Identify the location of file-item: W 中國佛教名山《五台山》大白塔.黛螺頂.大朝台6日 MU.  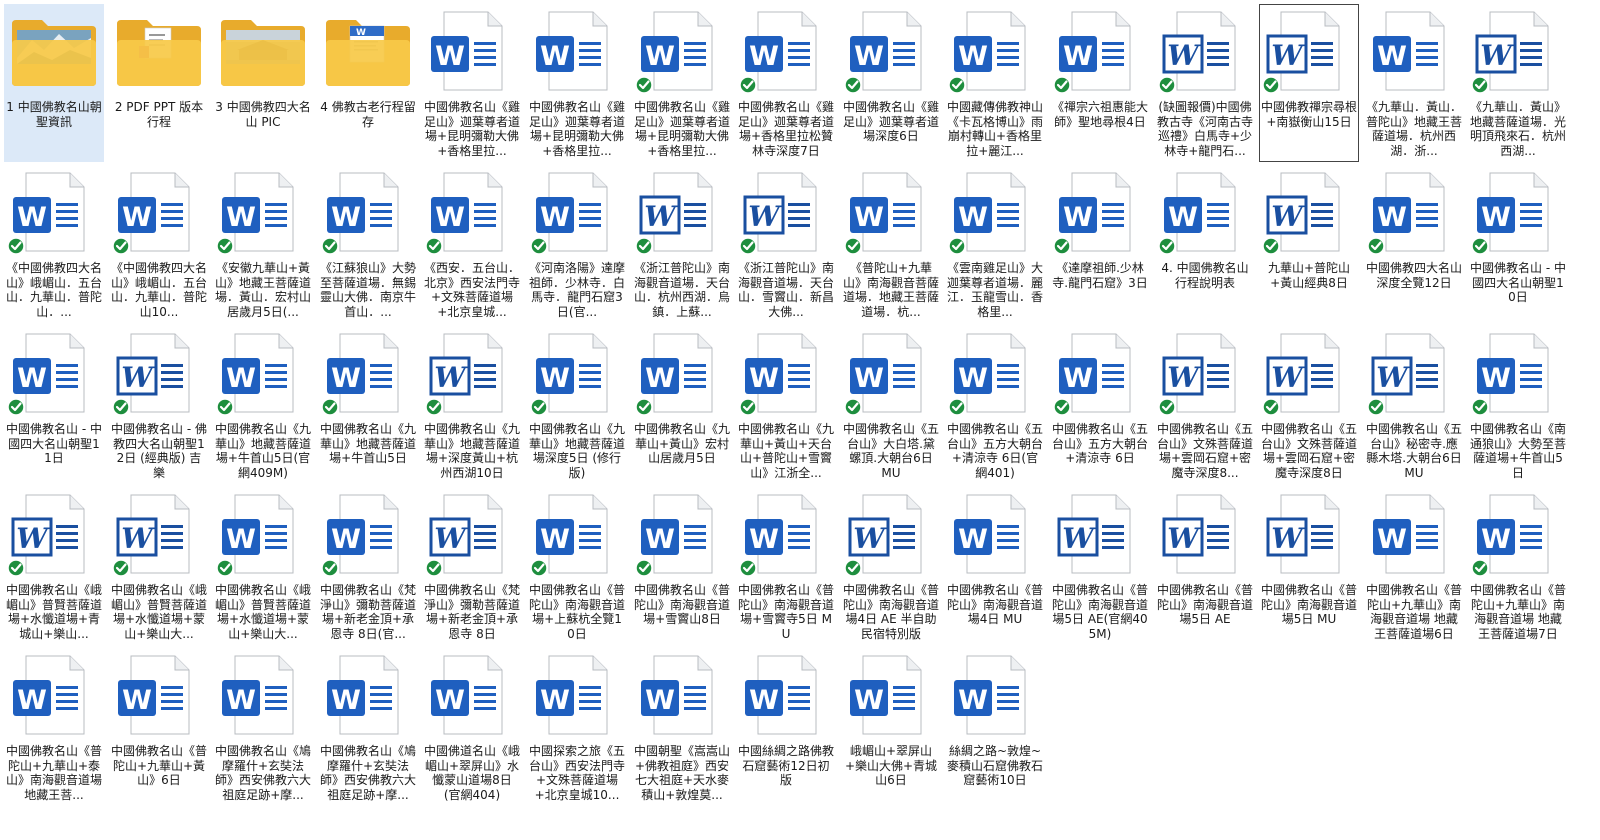
(891, 405).